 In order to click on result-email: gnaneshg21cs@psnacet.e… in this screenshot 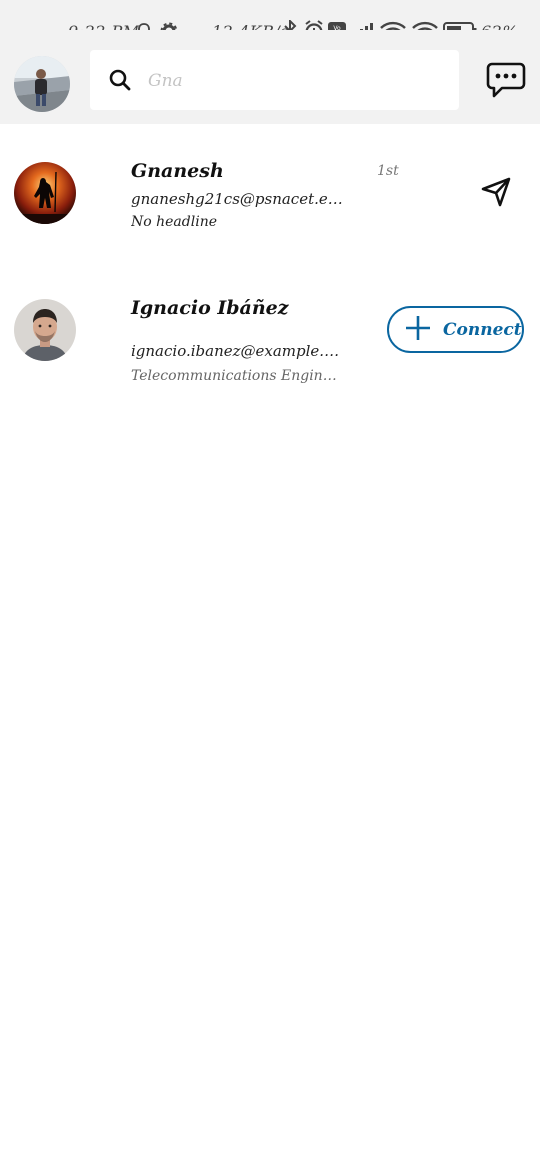, I will do `click(237, 199)`.